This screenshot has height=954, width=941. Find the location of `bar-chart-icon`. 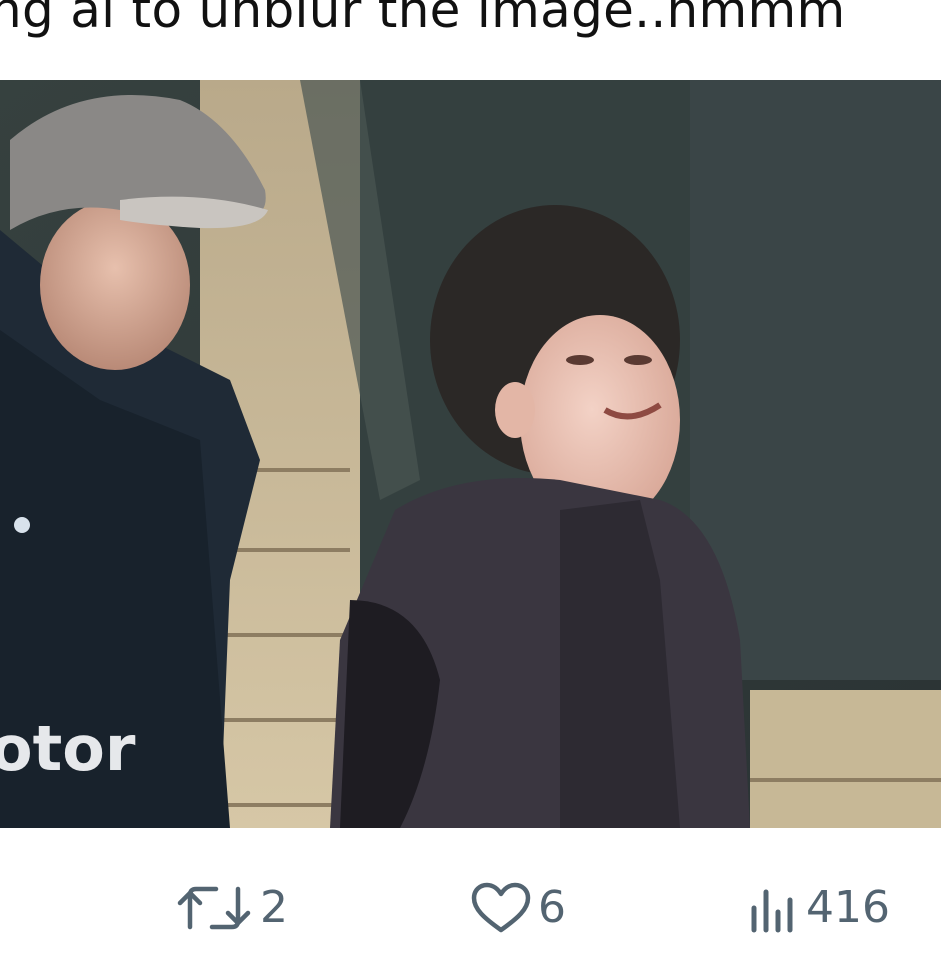

bar-chart-icon is located at coordinates (773, 908).